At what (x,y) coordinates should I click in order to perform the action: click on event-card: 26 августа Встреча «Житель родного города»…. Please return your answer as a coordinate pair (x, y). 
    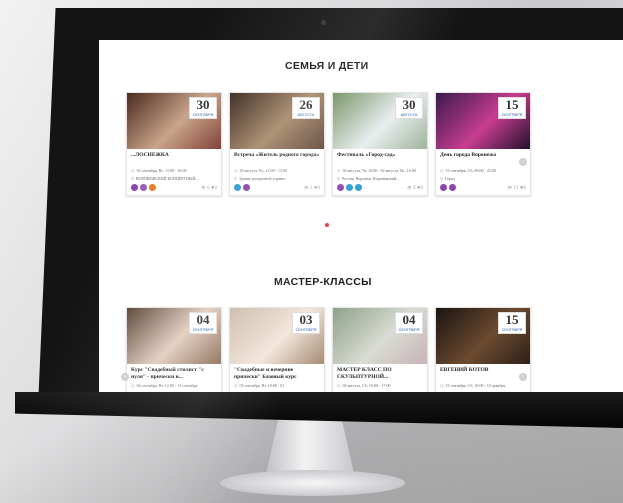
    Looking at the image, I should click on (277, 144).